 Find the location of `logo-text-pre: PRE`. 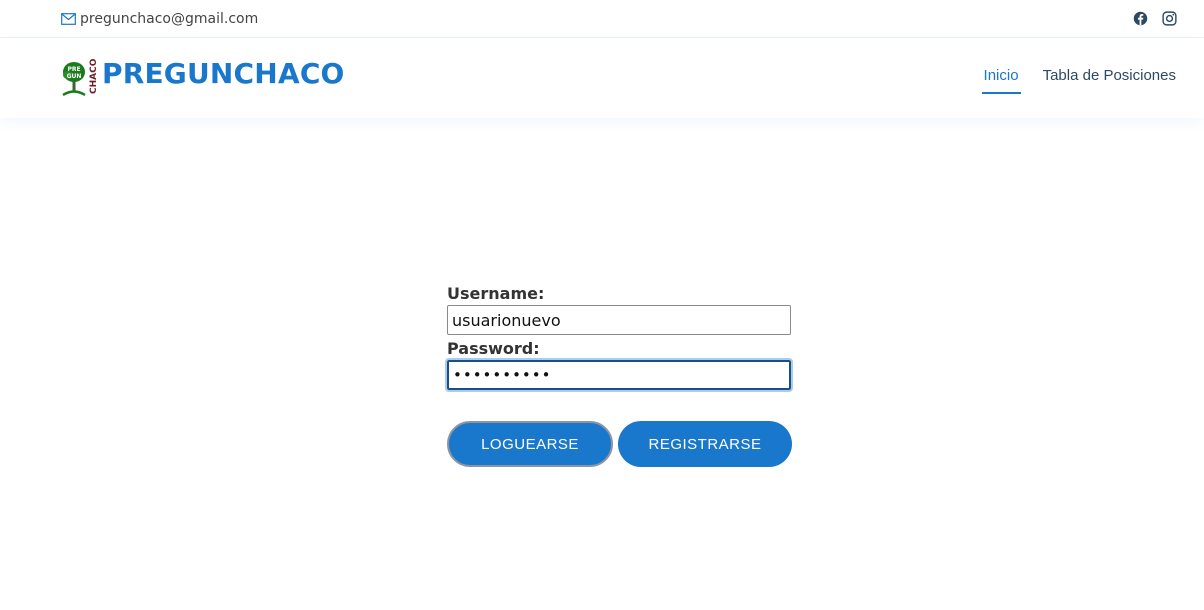

logo-text-pre: PRE is located at coordinates (73, 69).